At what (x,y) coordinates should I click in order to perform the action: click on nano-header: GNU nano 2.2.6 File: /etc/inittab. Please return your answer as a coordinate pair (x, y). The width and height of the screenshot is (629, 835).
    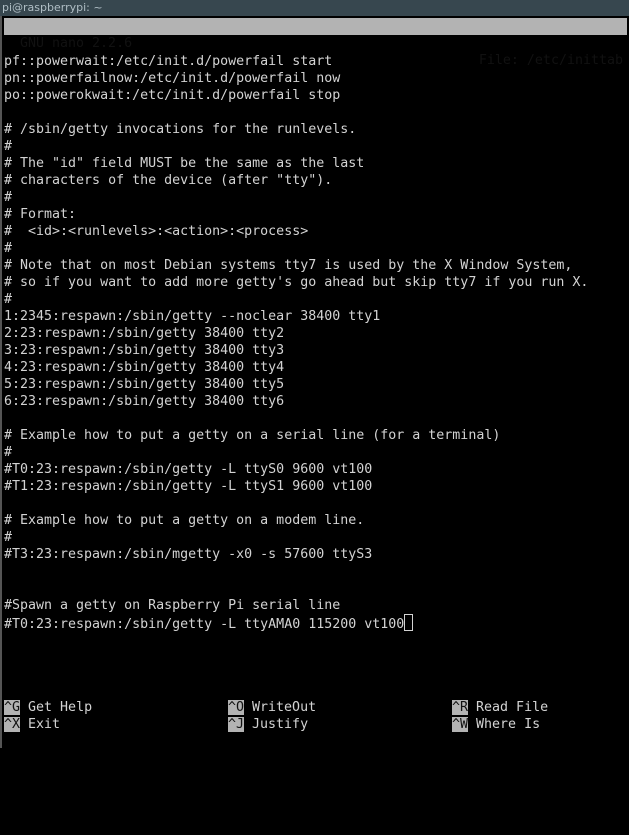
    Looking at the image, I should click on (315, 43).